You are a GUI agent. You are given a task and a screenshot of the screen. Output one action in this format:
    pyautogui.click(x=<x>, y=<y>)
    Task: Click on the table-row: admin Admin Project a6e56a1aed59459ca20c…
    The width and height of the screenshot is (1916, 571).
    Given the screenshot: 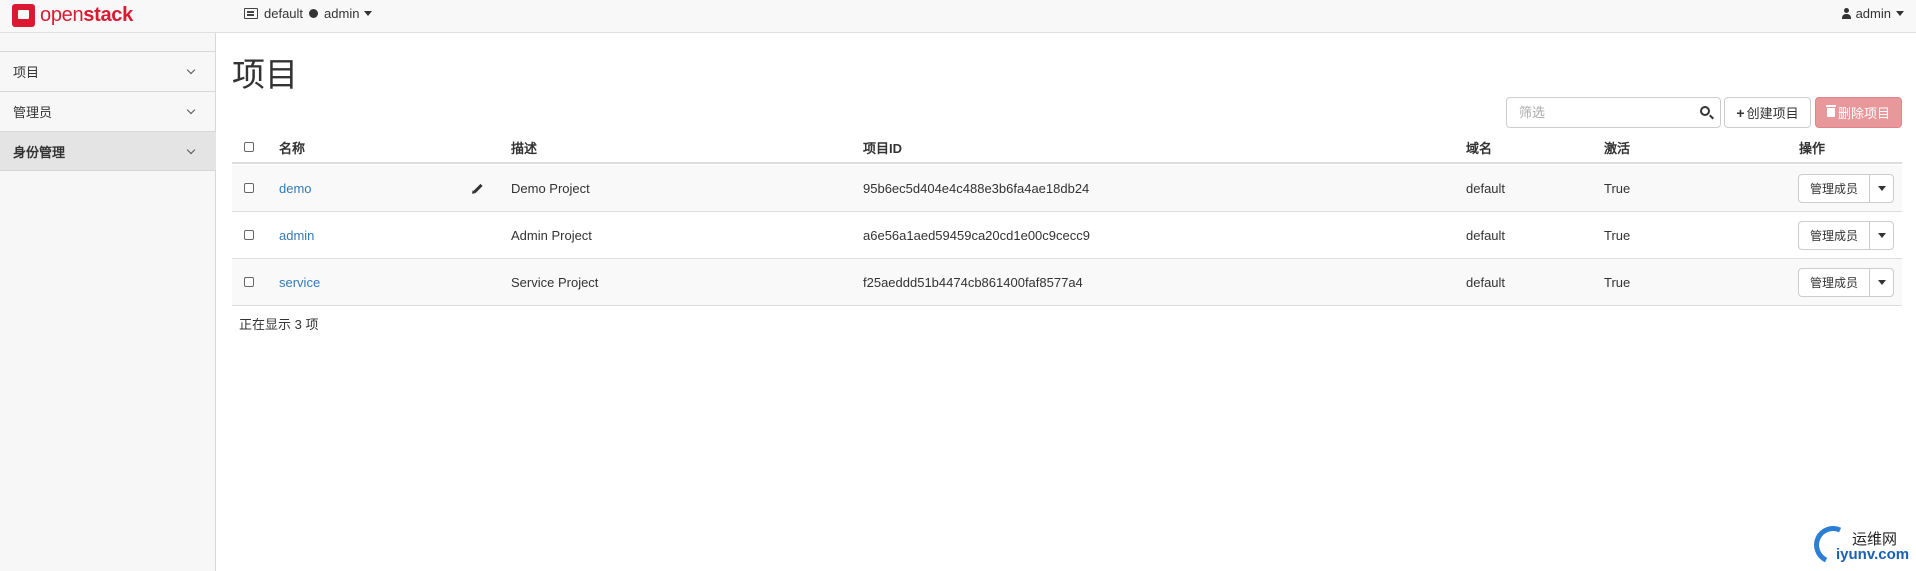 What is the action you would take?
    pyautogui.click(x=1067, y=235)
    